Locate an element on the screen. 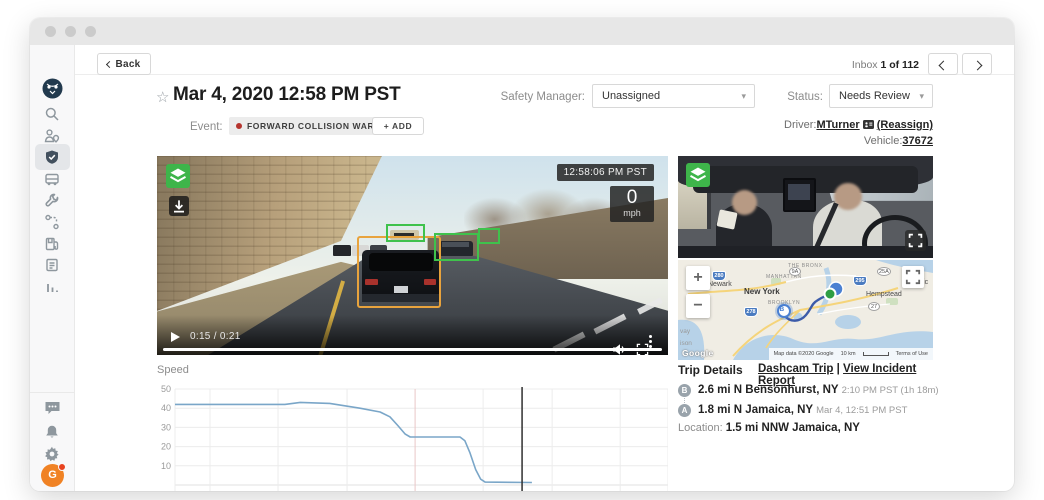 The width and height of the screenshot is (1044, 500). download-video-button is located at coordinates (179, 206).